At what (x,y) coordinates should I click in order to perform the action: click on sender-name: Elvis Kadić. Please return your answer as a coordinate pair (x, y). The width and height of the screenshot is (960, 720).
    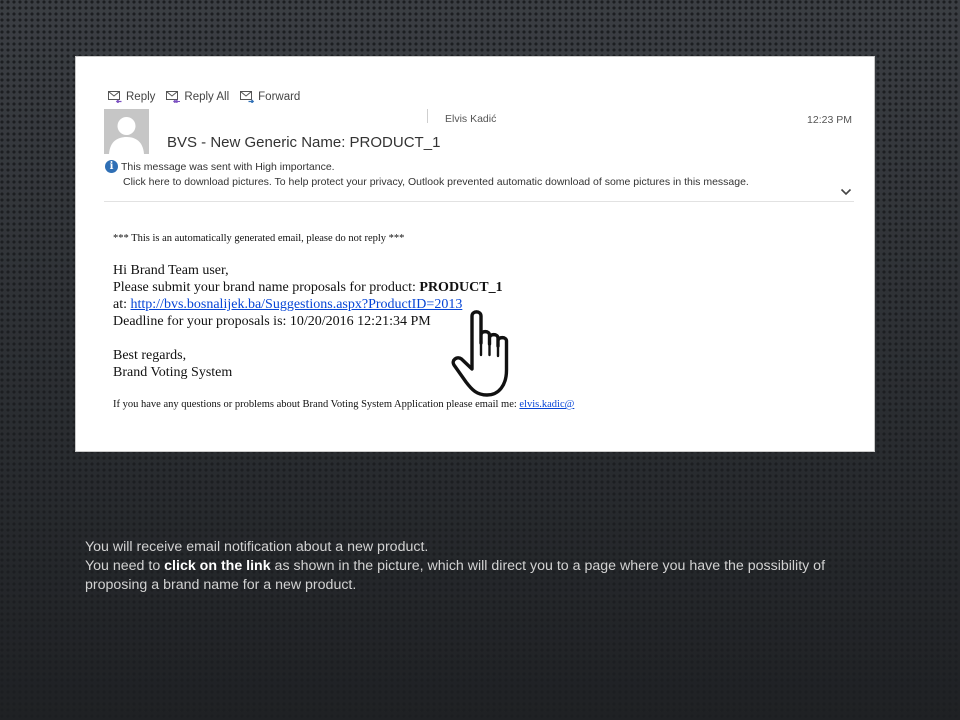
    Looking at the image, I should click on (470, 119).